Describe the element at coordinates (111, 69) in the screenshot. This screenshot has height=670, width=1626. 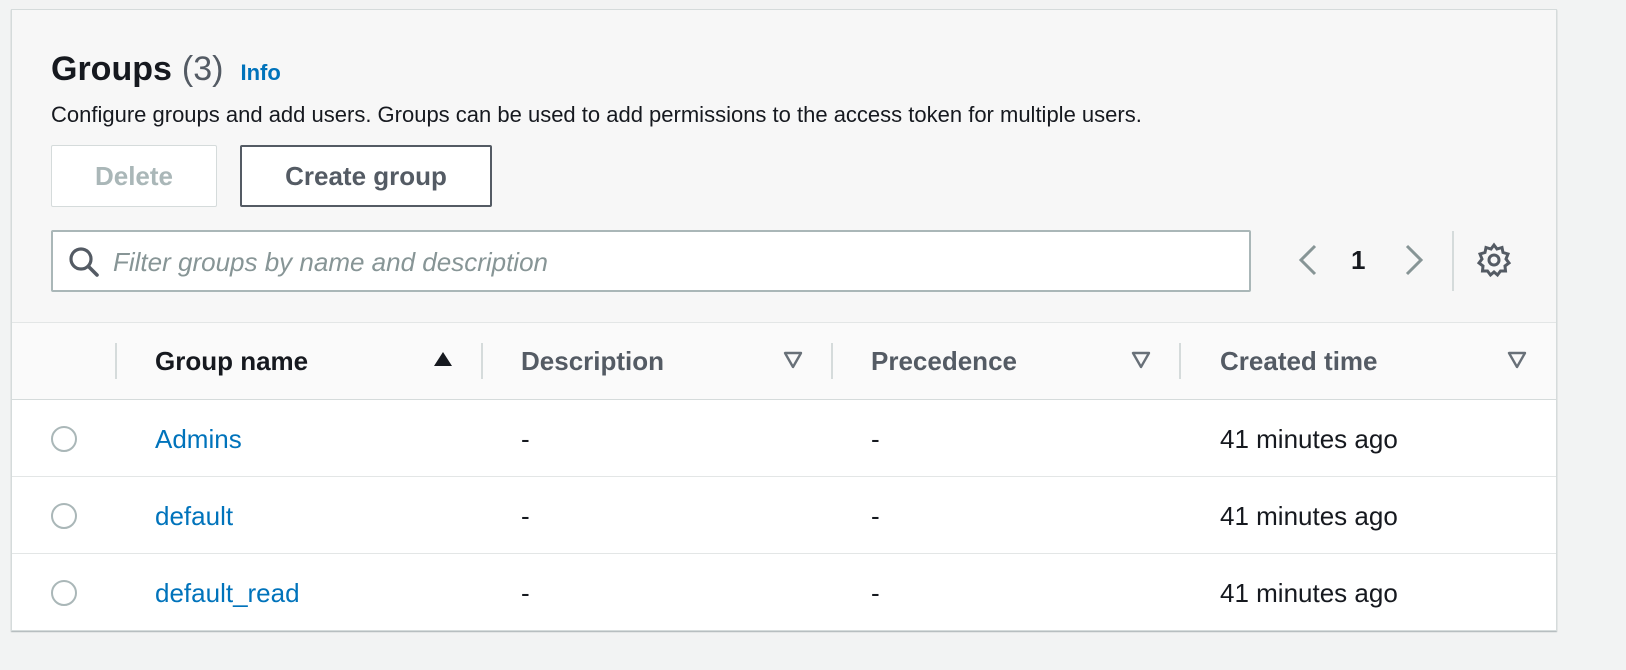
I see `page-title: Groups` at that location.